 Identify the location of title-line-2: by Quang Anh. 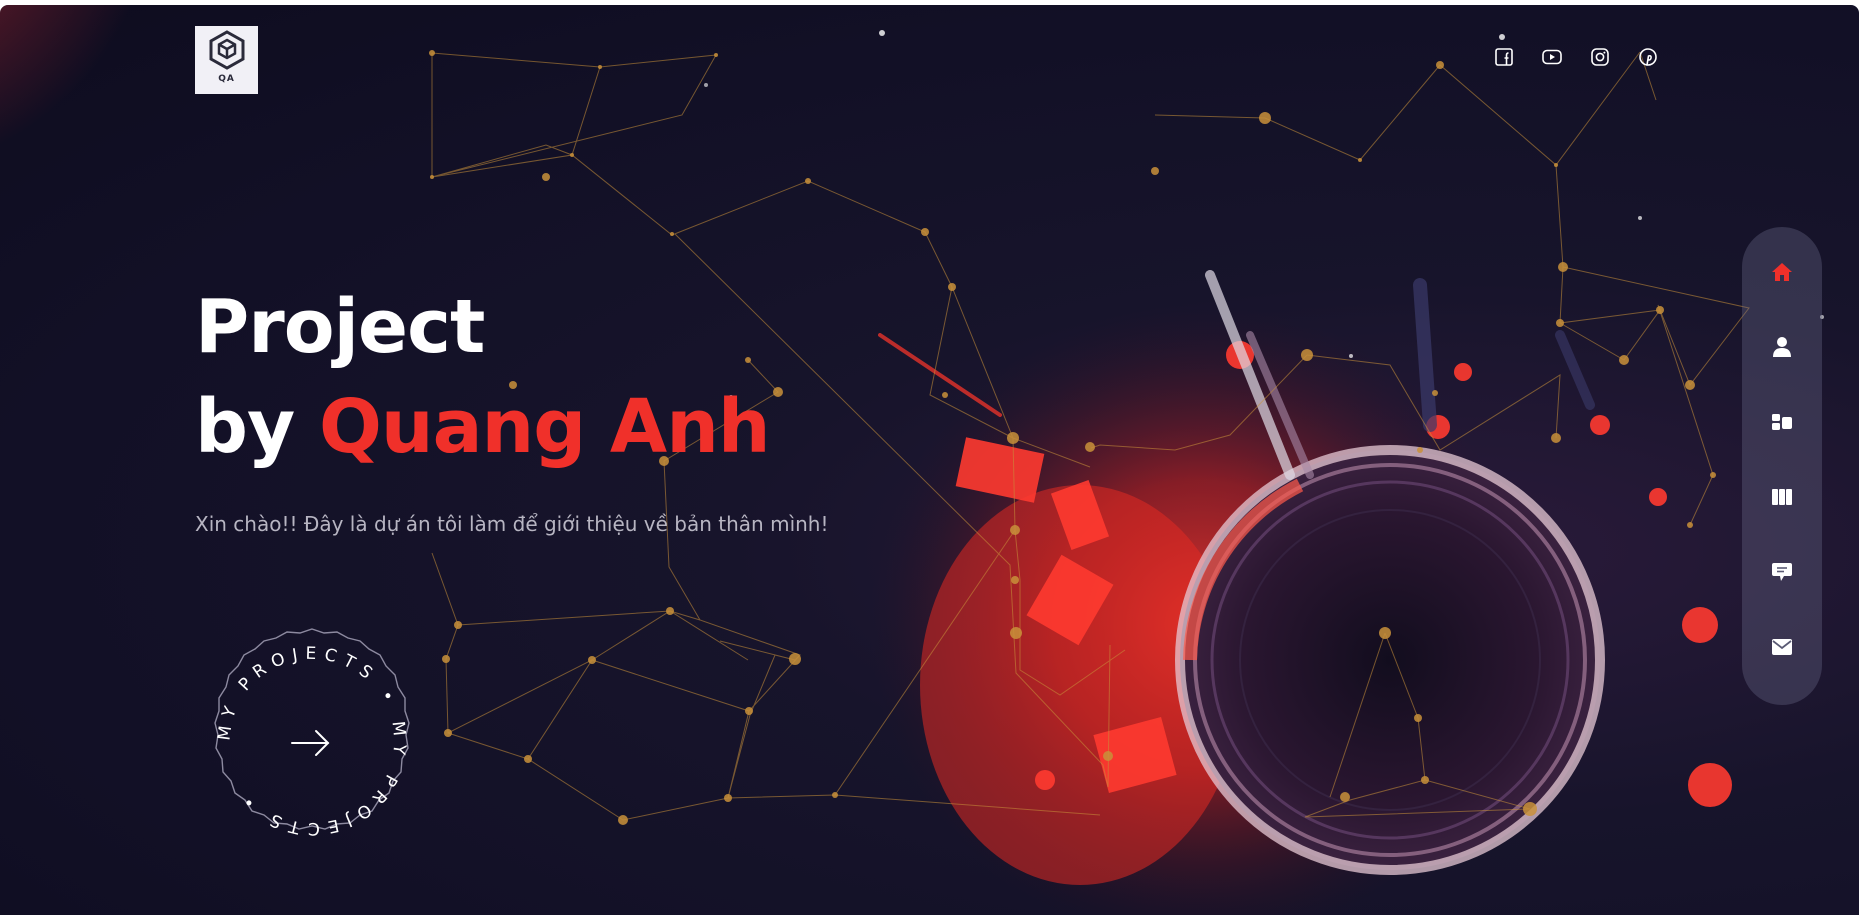
(483, 427).